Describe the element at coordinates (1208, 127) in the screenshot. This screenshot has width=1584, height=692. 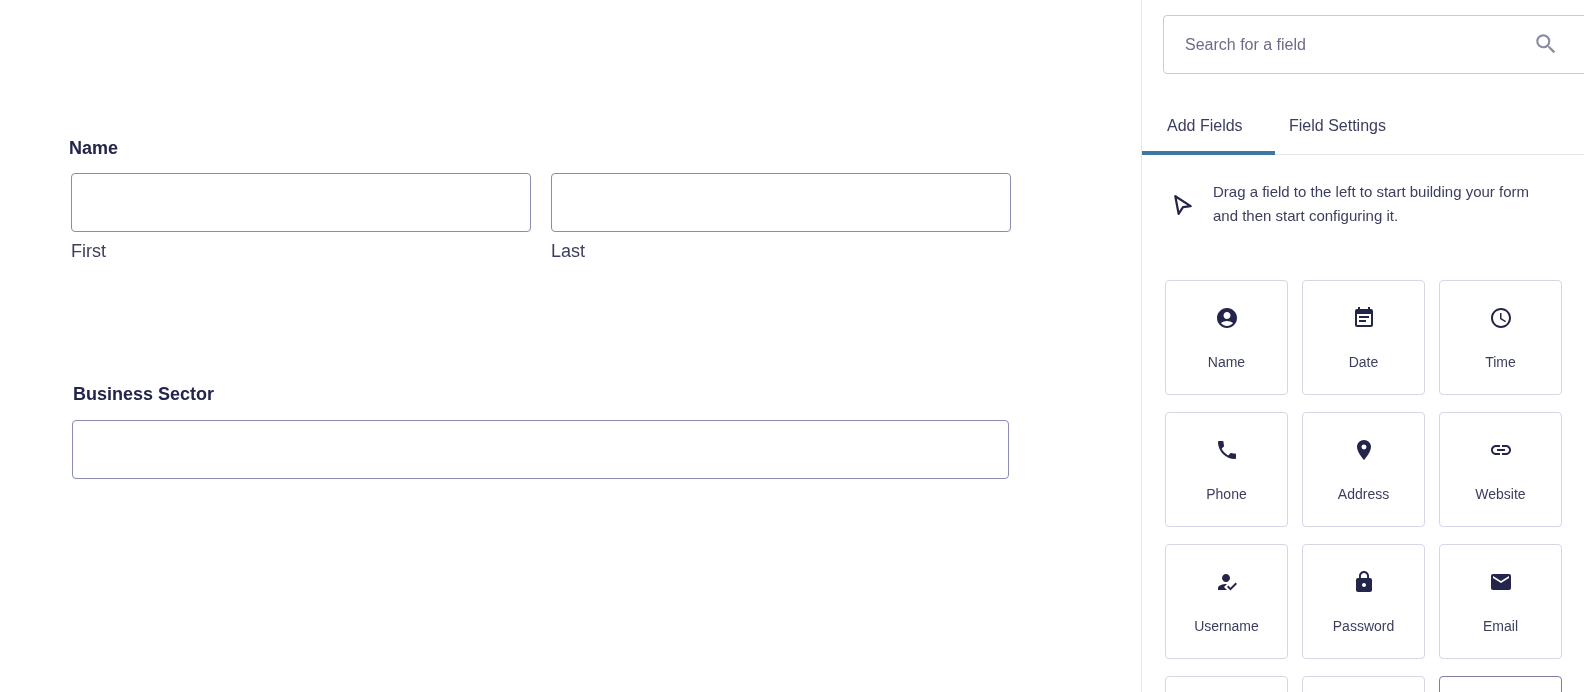
I see `tab: Add Fields` at that location.